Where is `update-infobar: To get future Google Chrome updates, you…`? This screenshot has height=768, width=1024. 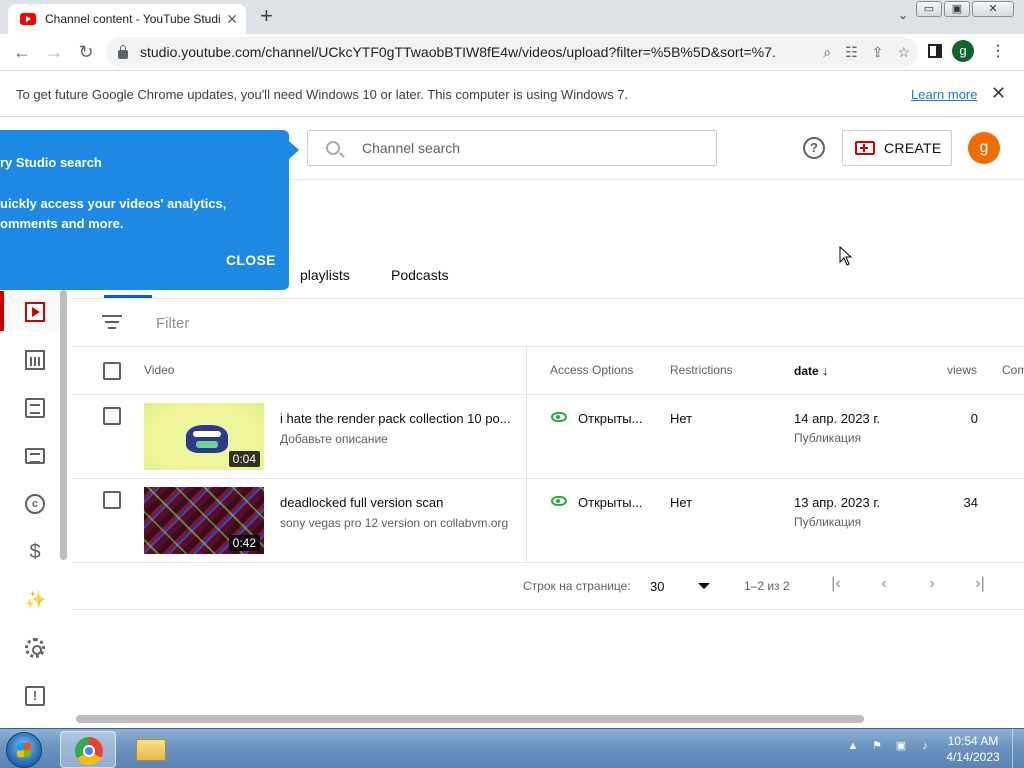 update-infobar: To get future Google Chrome updates, you… is located at coordinates (512, 93).